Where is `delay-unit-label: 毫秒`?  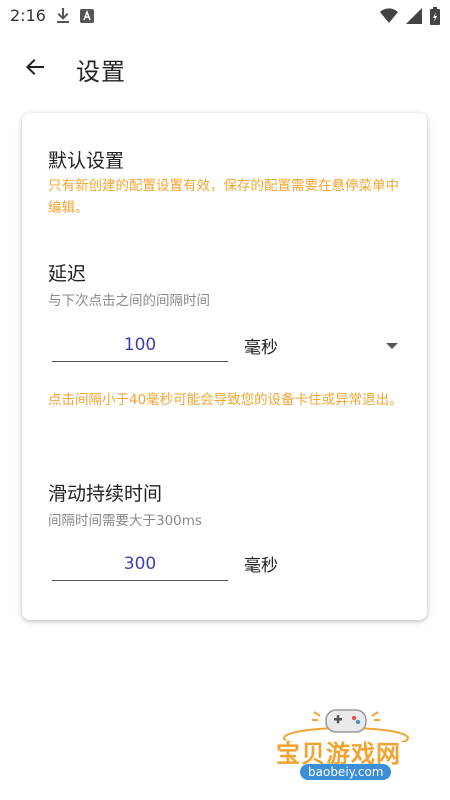
delay-unit-label: 毫秒 is located at coordinates (261, 348).